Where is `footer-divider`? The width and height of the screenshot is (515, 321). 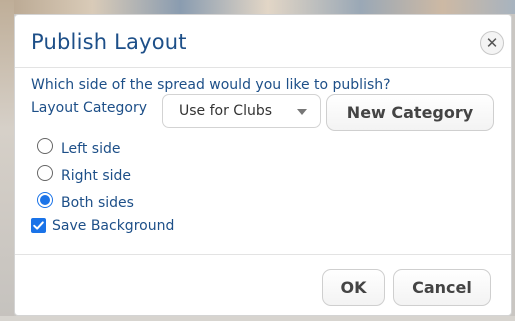 footer-divider is located at coordinates (263, 254).